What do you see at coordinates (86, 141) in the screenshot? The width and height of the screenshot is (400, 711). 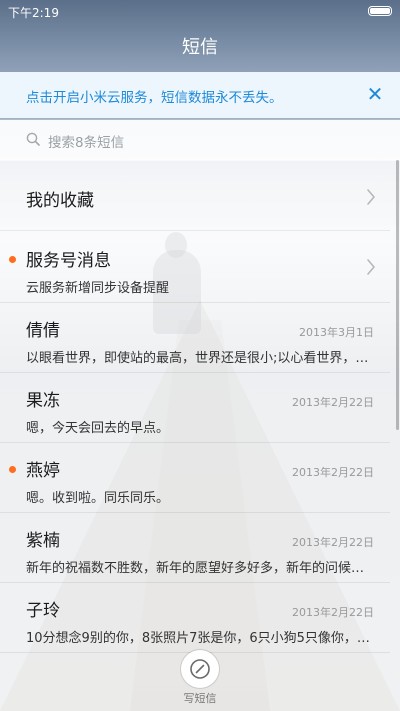 I see `search-input: 搜索8条短信` at bounding box center [86, 141].